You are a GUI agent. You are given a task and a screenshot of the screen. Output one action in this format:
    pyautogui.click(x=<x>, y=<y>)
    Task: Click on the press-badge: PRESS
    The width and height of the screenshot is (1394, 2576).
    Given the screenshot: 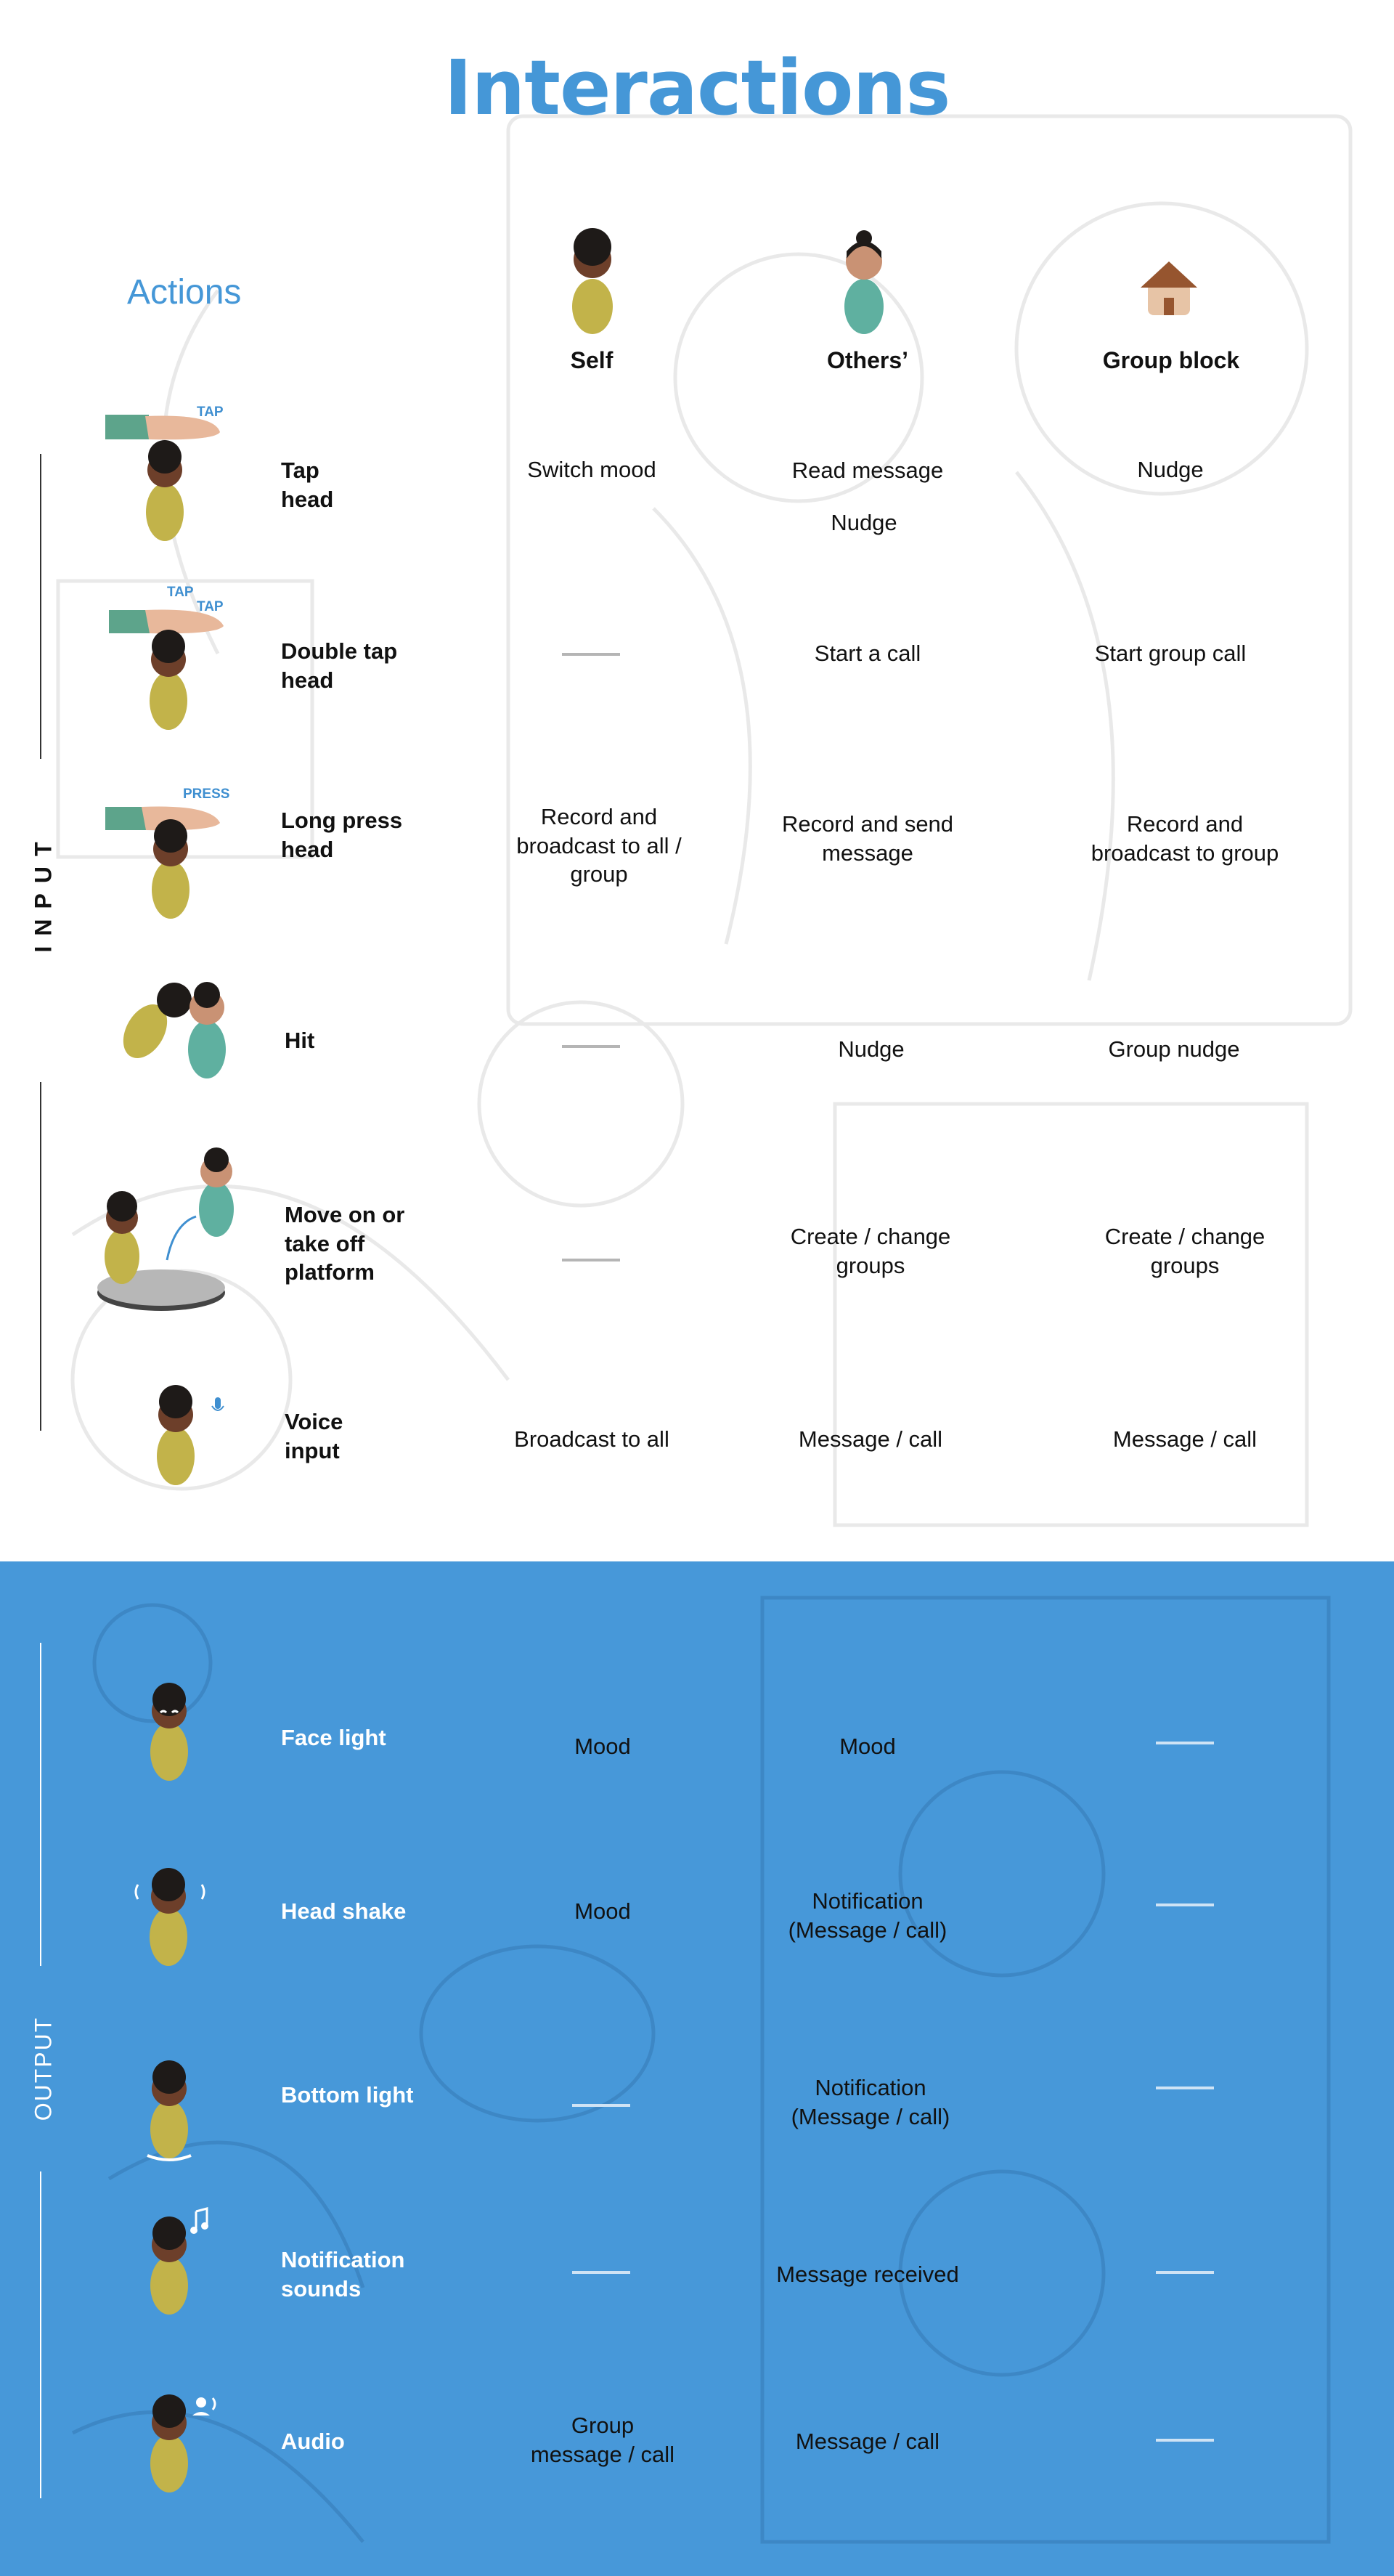 What is the action you would take?
    pyautogui.click(x=207, y=795)
    